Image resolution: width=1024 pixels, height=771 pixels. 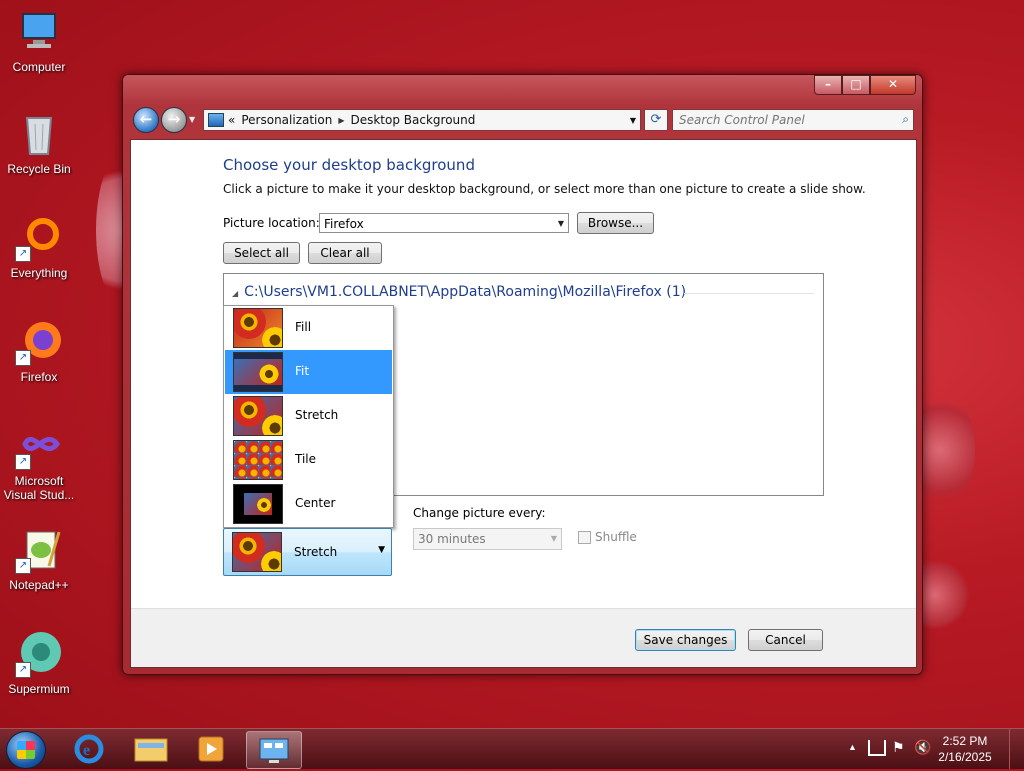 I want to click on center-thumbnail, so click(x=258, y=504).